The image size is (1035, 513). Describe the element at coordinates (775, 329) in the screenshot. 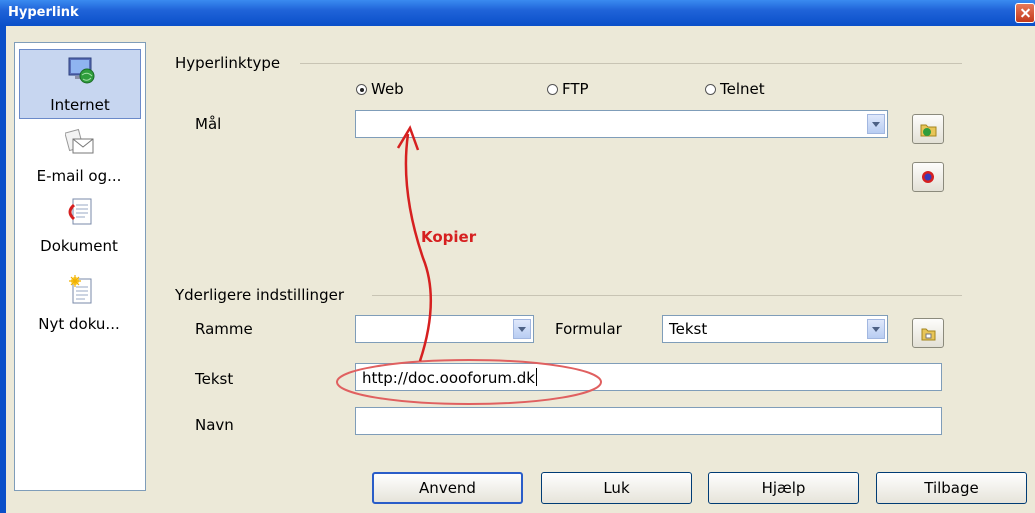

I see `form-select: Tekst` at that location.